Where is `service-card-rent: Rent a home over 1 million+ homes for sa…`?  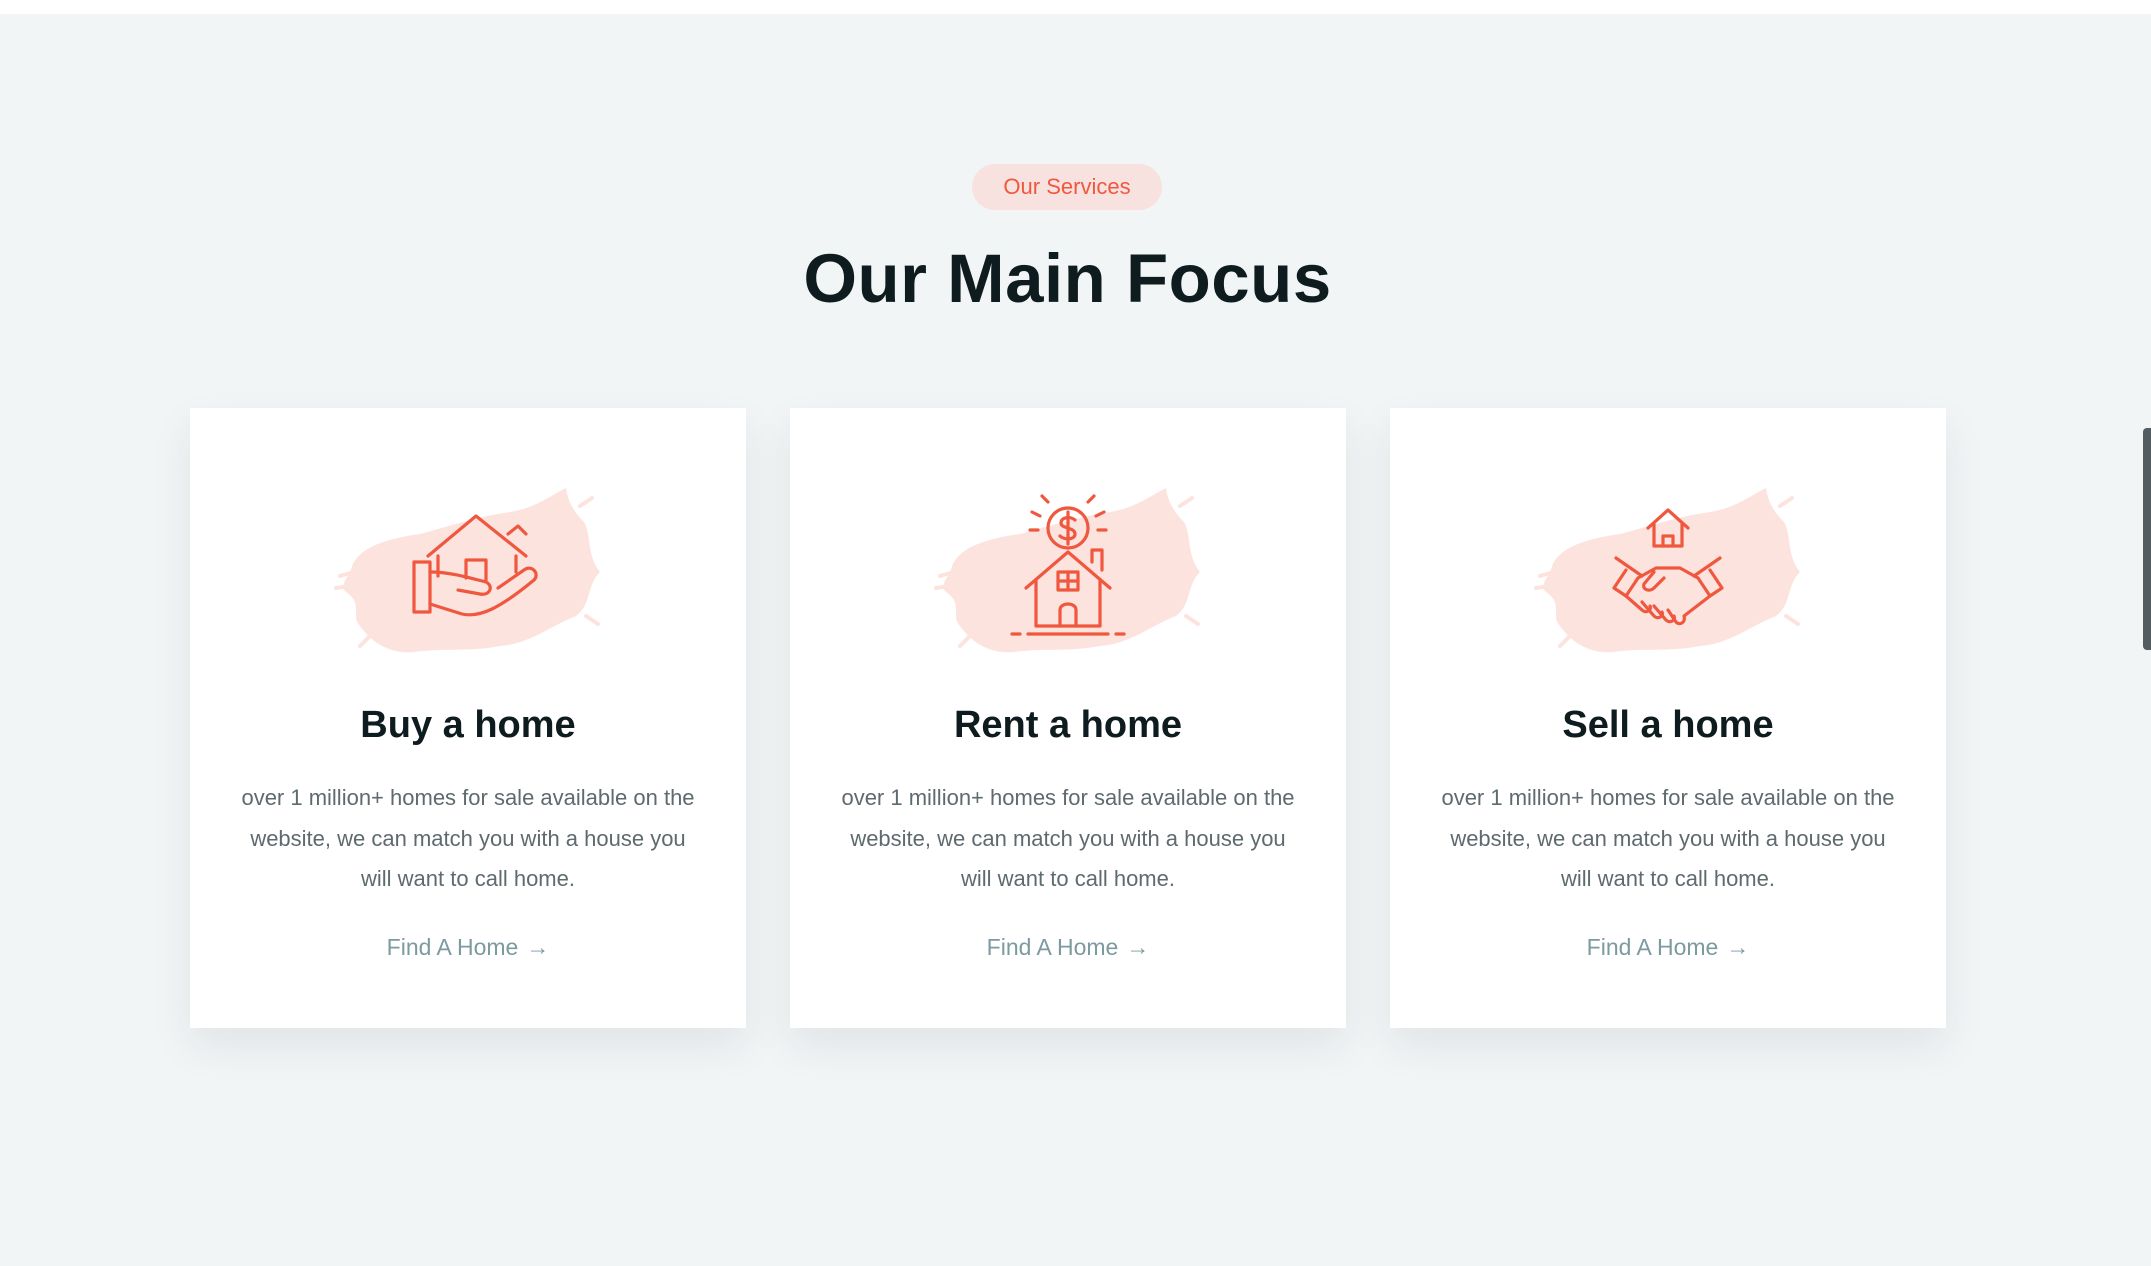
service-card-rent: Rent a home over 1 million+ homes for sa… is located at coordinates (1068, 718).